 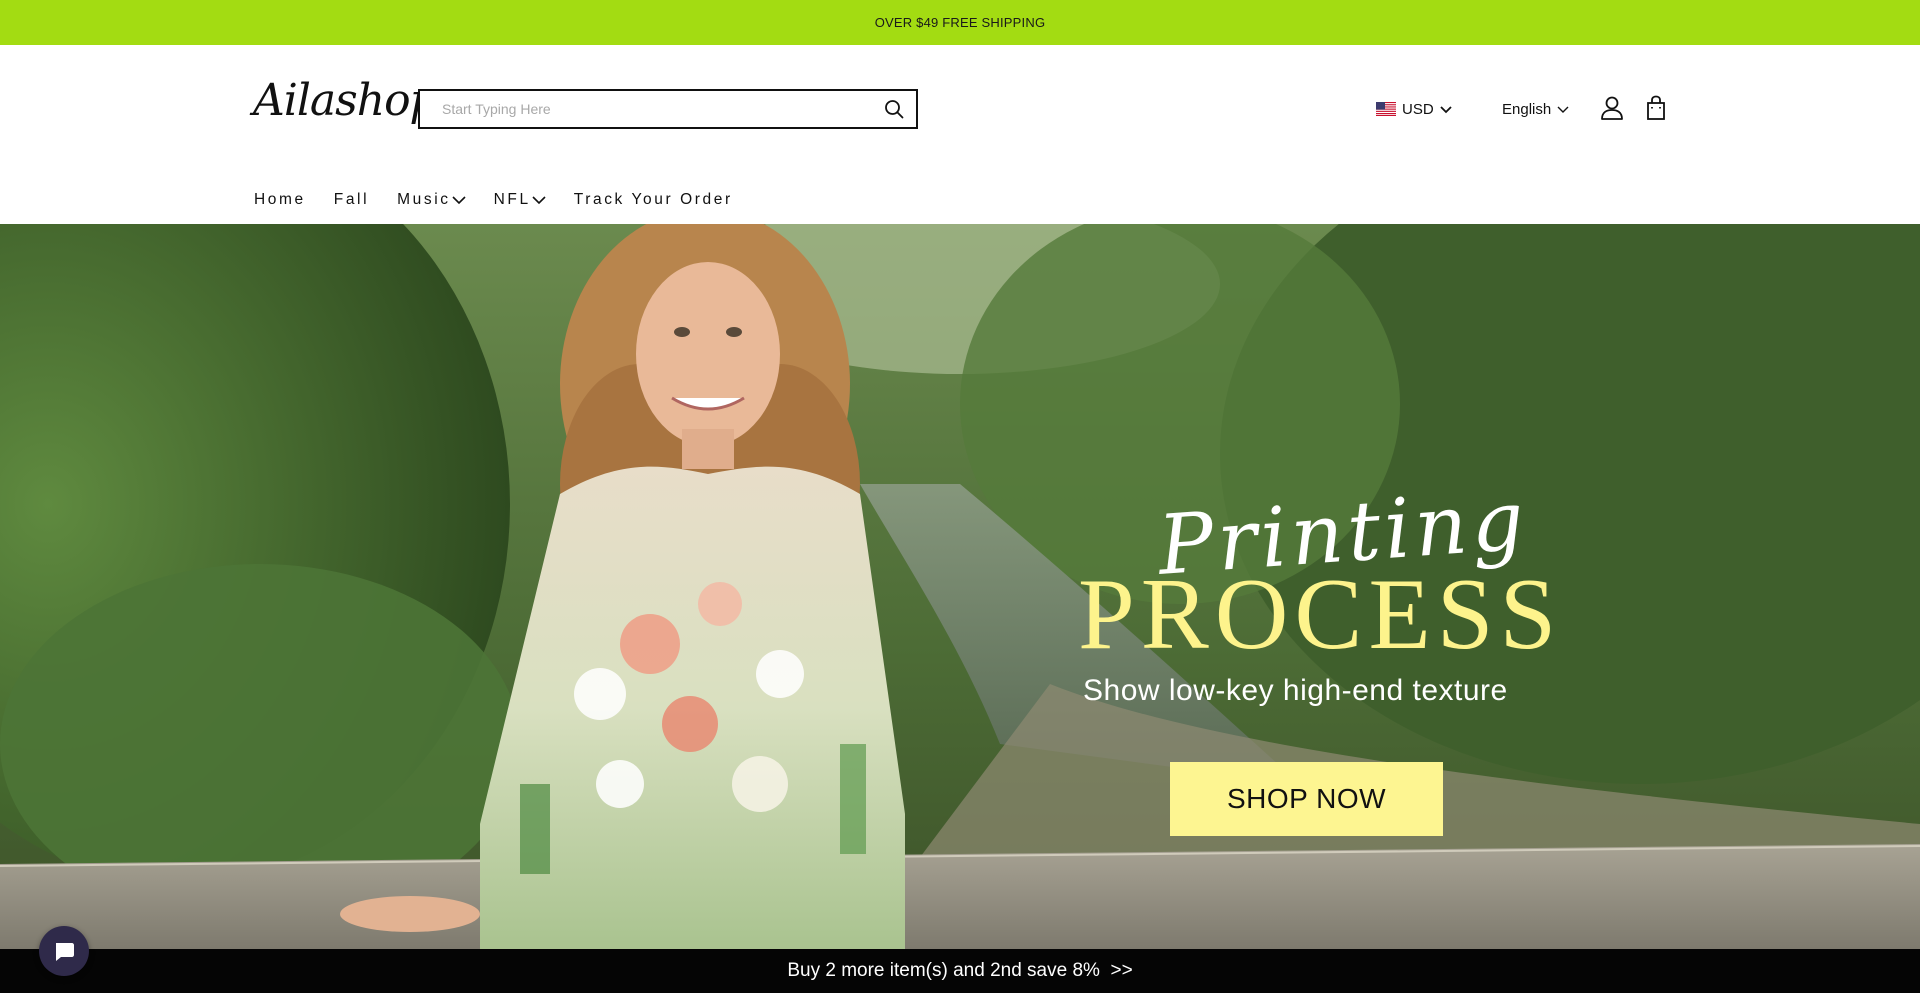 I want to click on language-selector: English, so click(x=1535, y=109).